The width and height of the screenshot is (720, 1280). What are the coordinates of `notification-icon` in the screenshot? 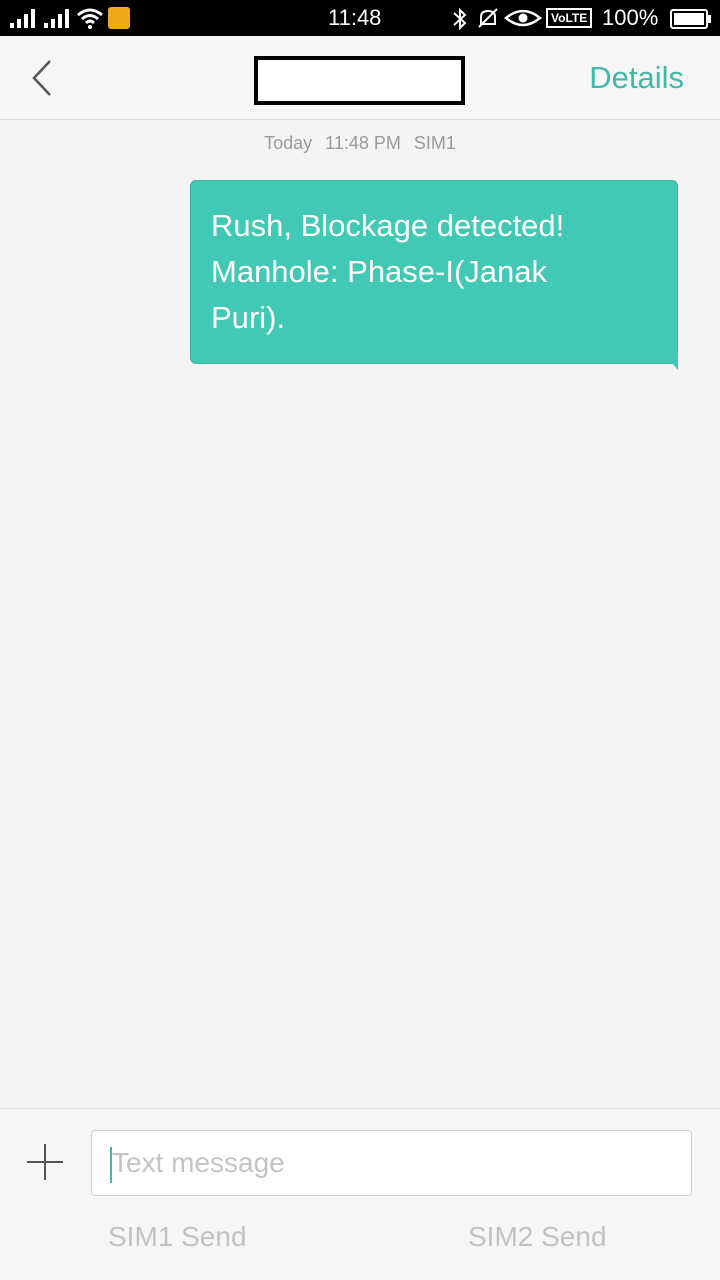 It's located at (119, 18).